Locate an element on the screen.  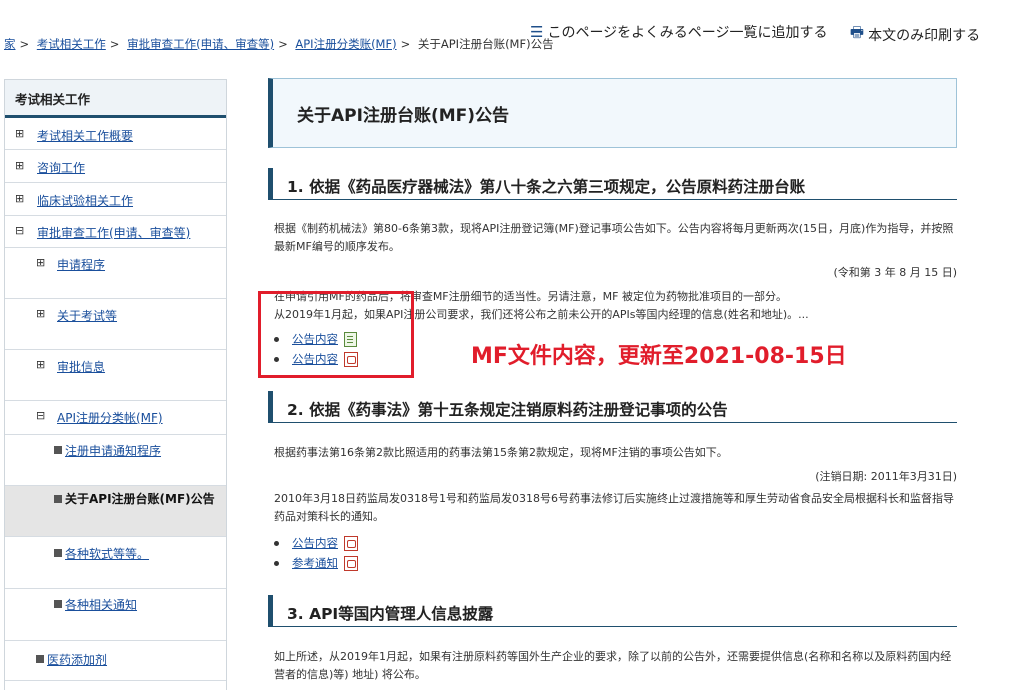
sidebar-item-label: 咨询工作 is located at coordinates (61, 168).